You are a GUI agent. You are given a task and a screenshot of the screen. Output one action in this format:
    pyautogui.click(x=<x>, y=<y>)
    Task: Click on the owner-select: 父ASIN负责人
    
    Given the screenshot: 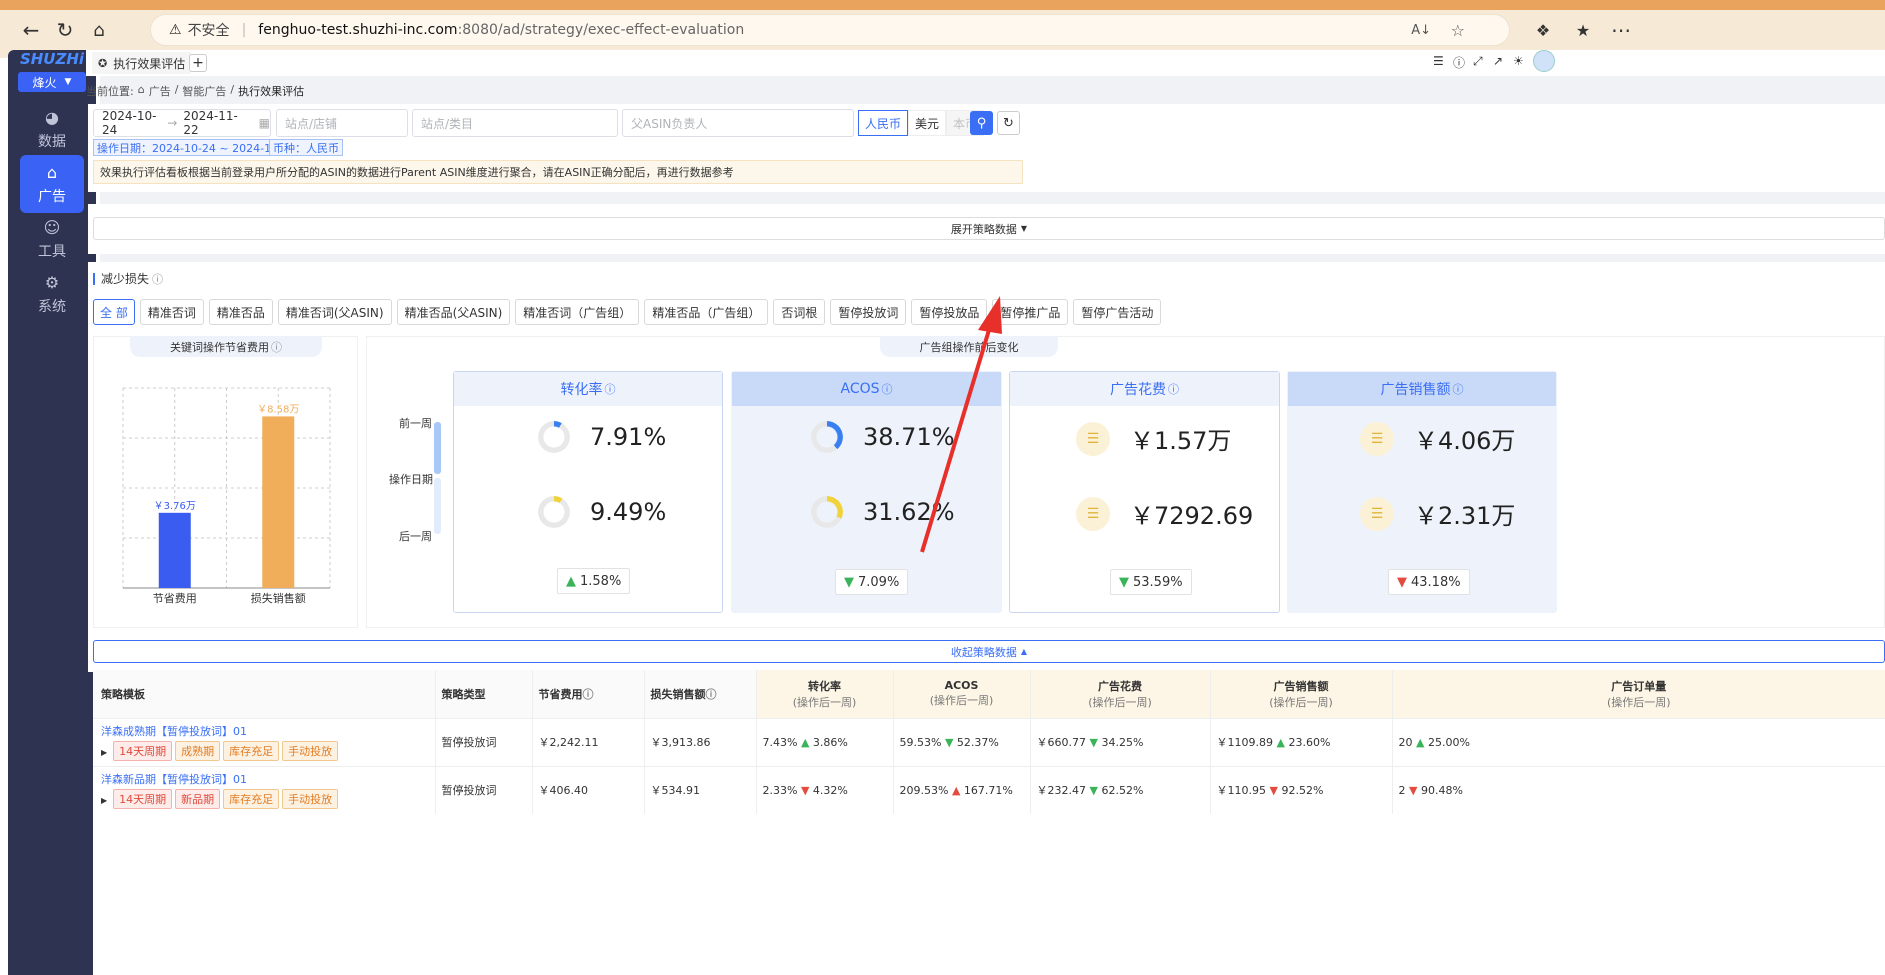 What is the action you would take?
    pyautogui.click(x=738, y=123)
    